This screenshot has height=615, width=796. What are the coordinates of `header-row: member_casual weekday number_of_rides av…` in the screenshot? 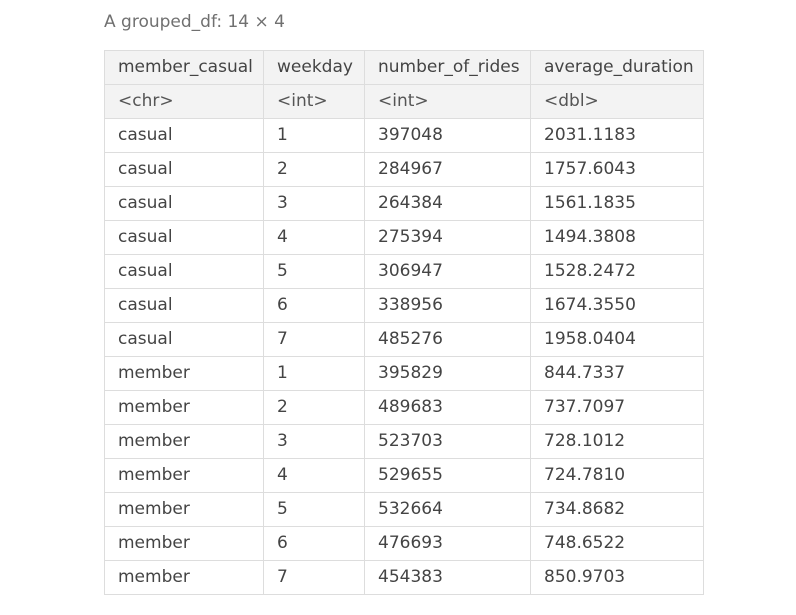 It's located at (404, 67).